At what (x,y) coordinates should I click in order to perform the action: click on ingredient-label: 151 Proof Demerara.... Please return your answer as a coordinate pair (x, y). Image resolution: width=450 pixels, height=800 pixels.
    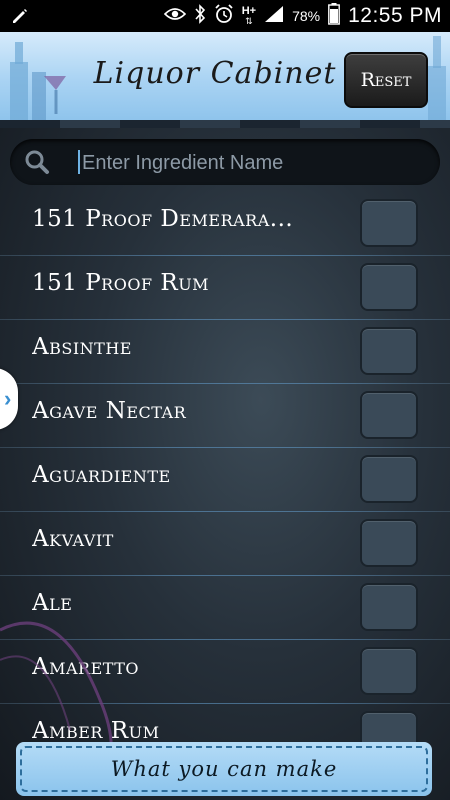
    Looking at the image, I should click on (163, 219).